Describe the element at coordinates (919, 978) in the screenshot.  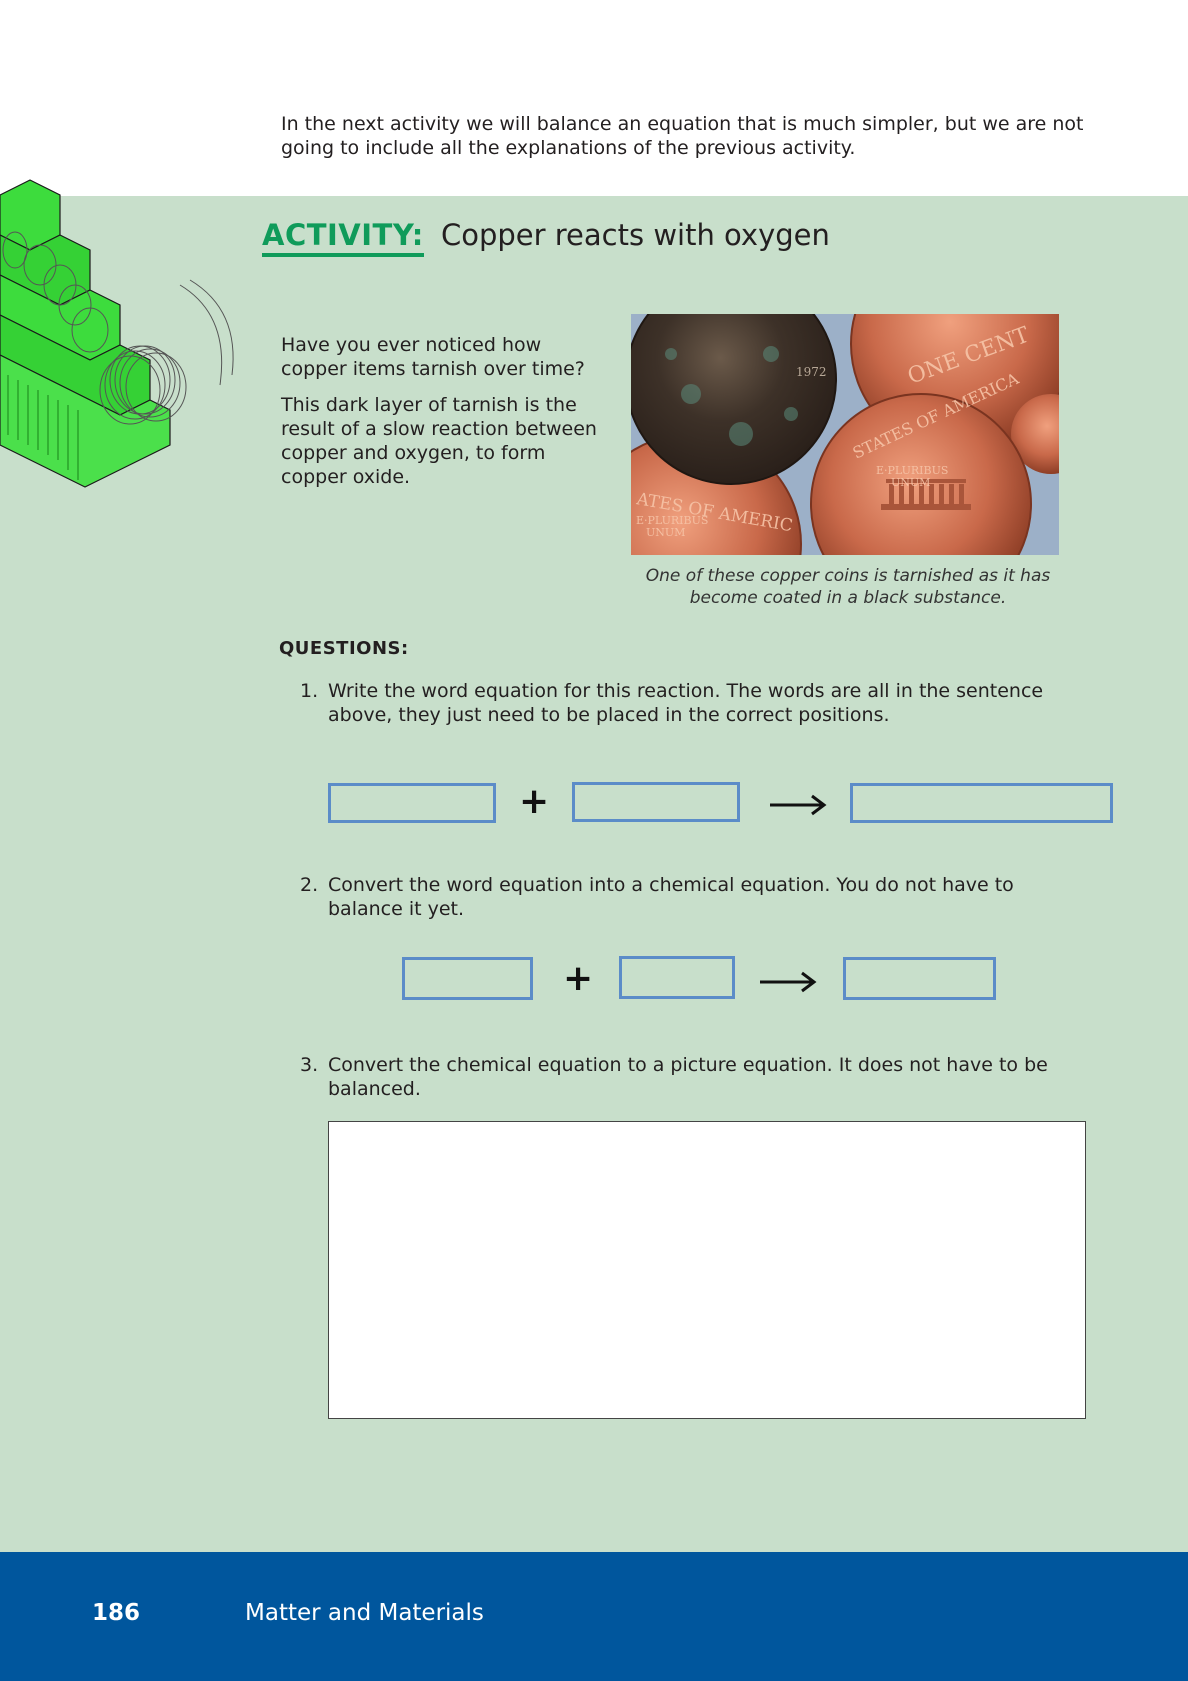
I see `chemical-product-box` at that location.